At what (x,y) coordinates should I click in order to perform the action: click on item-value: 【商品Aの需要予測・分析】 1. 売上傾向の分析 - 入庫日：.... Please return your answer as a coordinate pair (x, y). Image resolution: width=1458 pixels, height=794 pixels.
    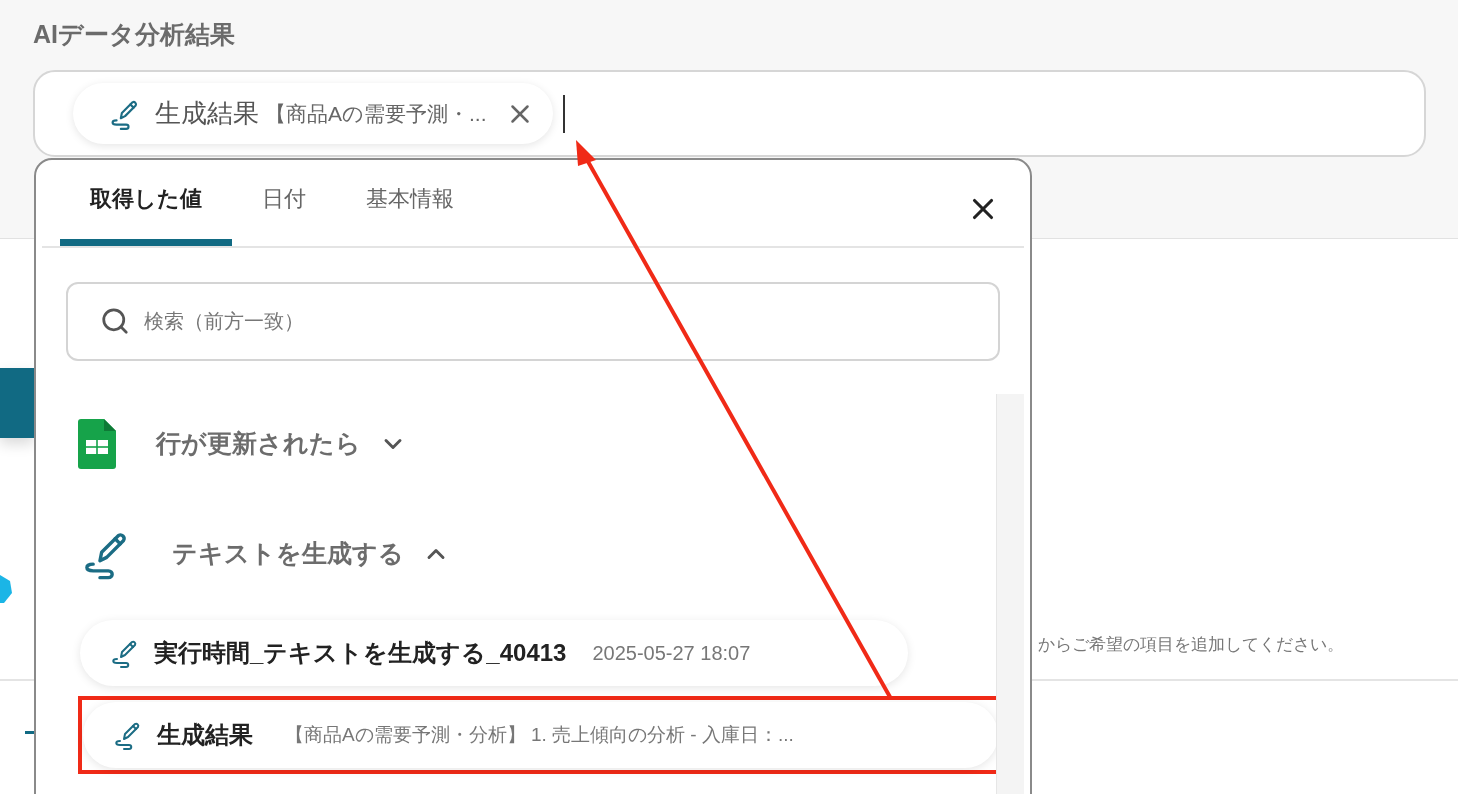
    Looking at the image, I should click on (539, 734).